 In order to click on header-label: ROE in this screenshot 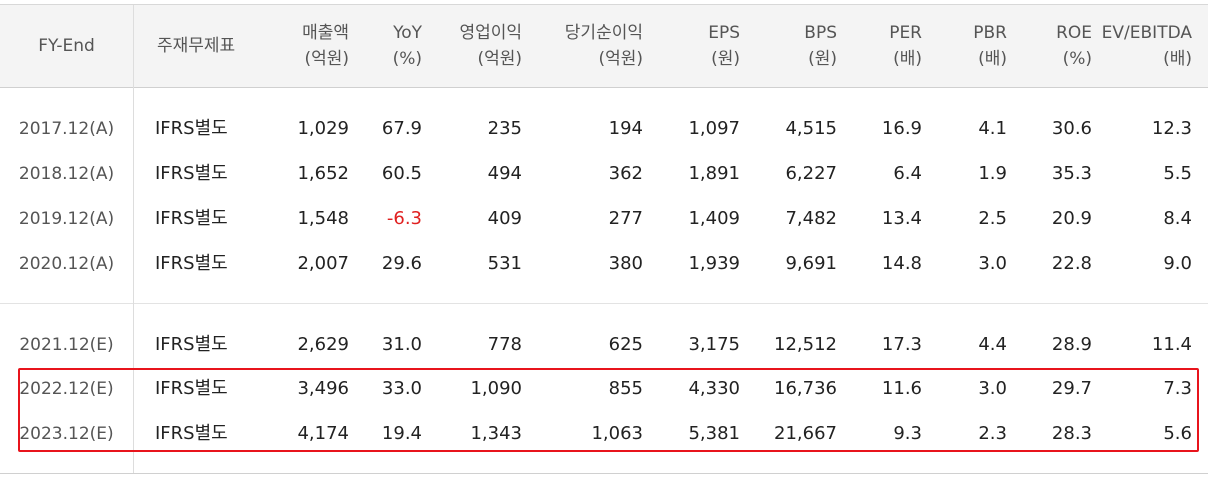, I will do `click(1074, 33)`.